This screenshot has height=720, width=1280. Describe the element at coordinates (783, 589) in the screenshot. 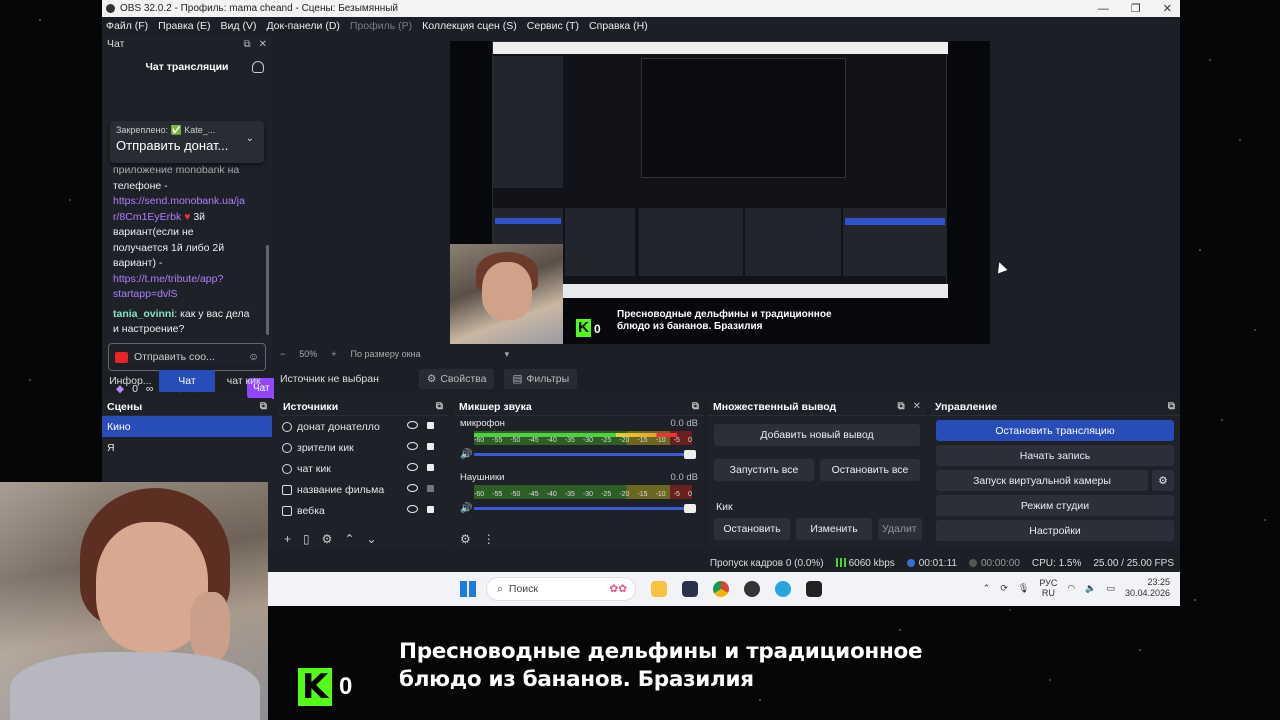

I see `telegram-icon` at that location.